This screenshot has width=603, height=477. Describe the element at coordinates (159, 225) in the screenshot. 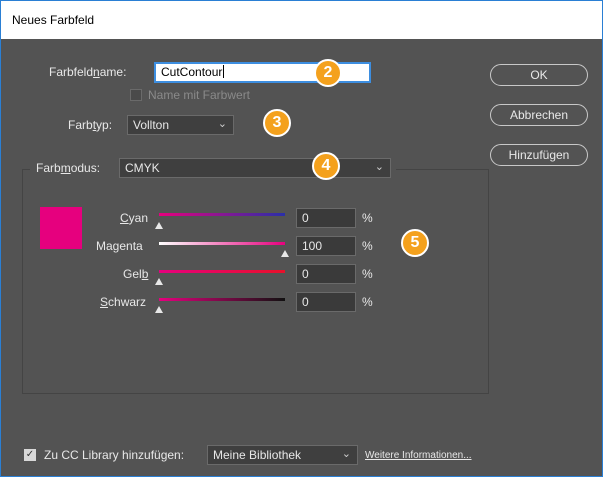

I see `cyan-slider-thumb` at that location.